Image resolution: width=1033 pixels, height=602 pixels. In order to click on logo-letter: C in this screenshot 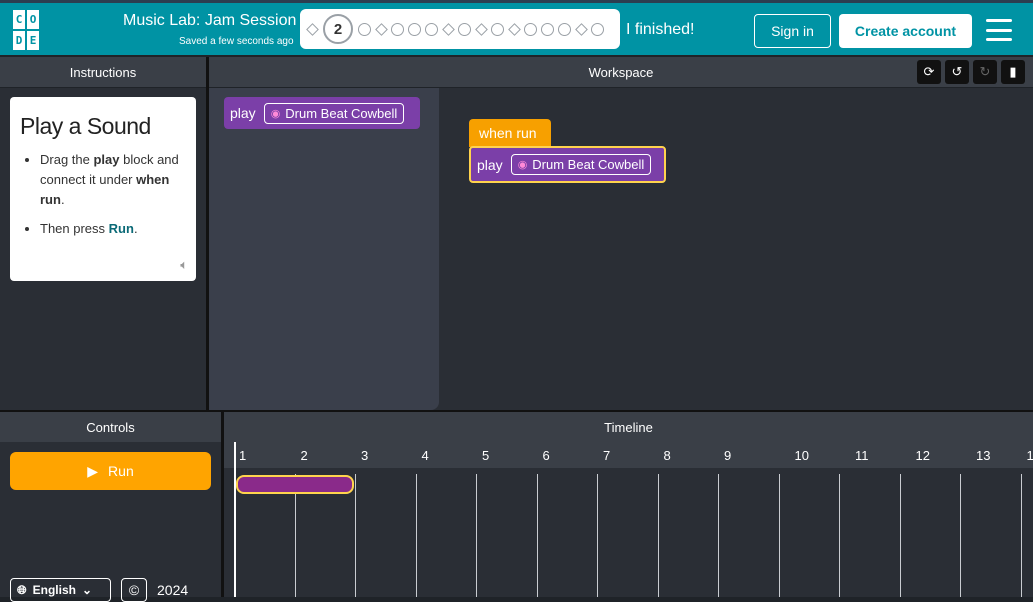, I will do `click(19, 19)`.